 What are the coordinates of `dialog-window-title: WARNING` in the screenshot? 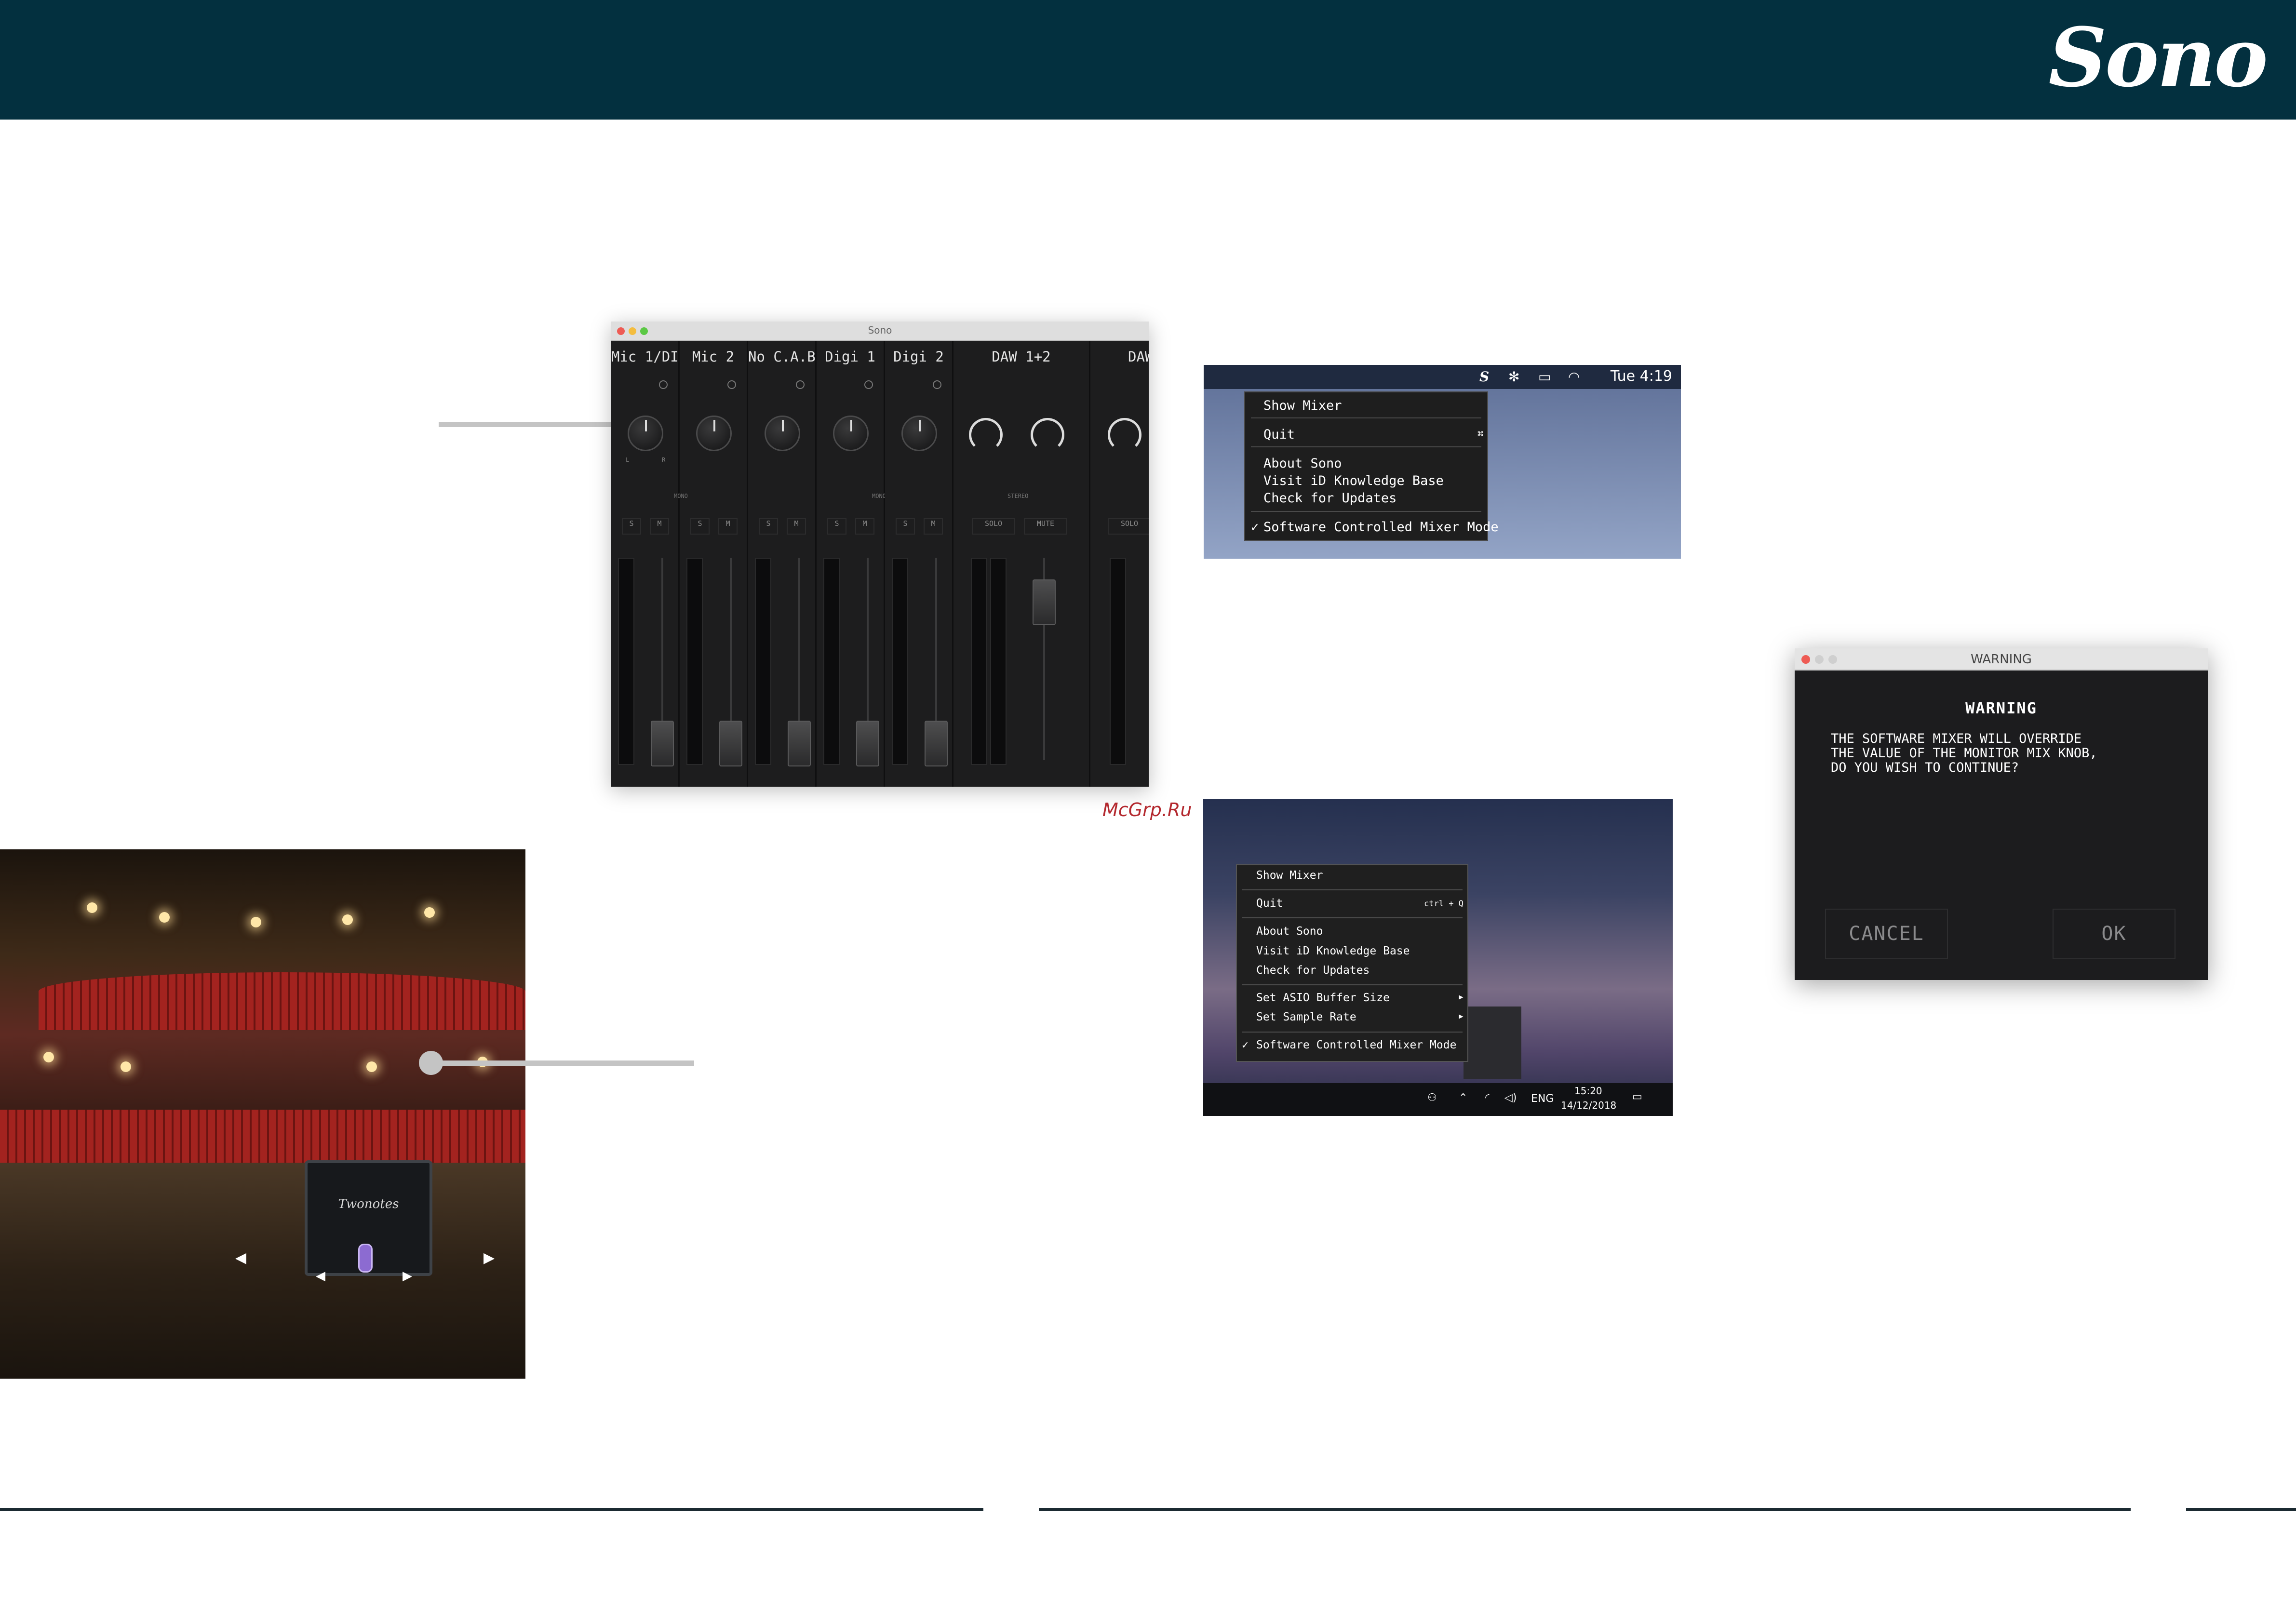 It's located at (2001, 659).